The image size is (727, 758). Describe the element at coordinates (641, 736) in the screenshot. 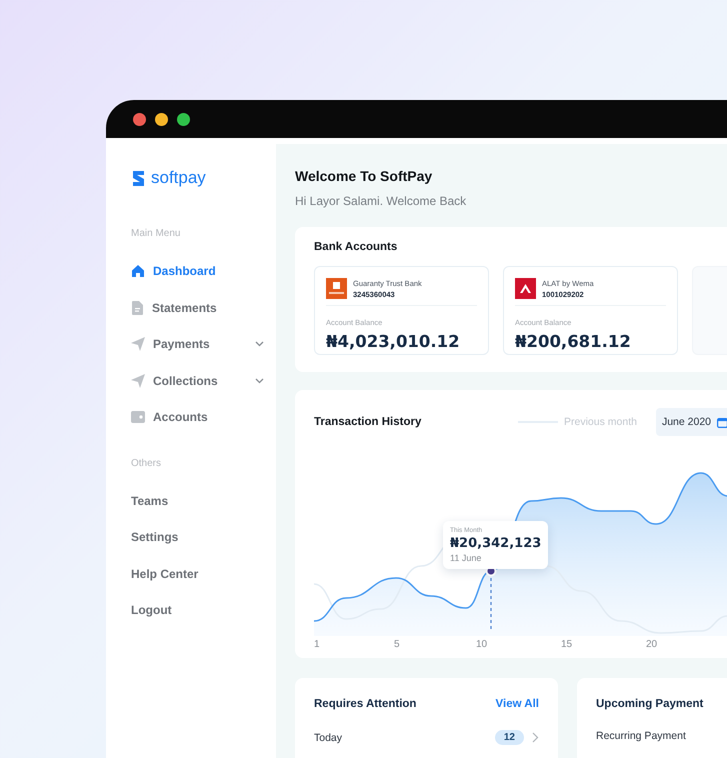

I see `row-label: Recurring Payment` at that location.